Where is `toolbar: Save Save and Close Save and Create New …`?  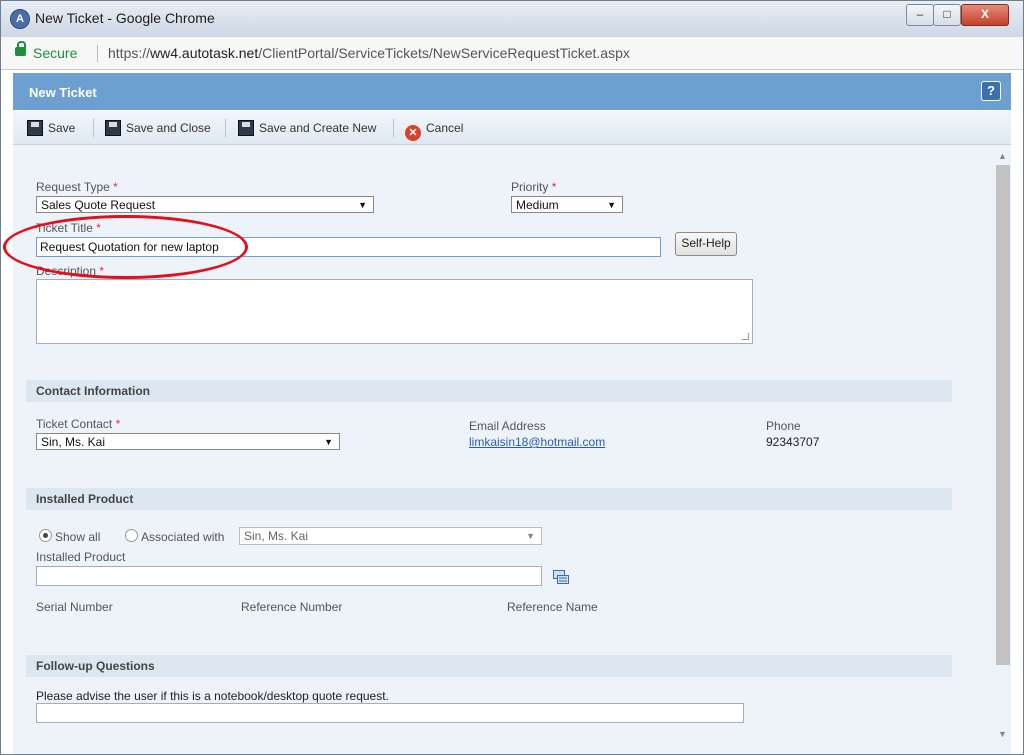
toolbar: Save Save and Close Save and Create New … is located at coordinates (512, 128).